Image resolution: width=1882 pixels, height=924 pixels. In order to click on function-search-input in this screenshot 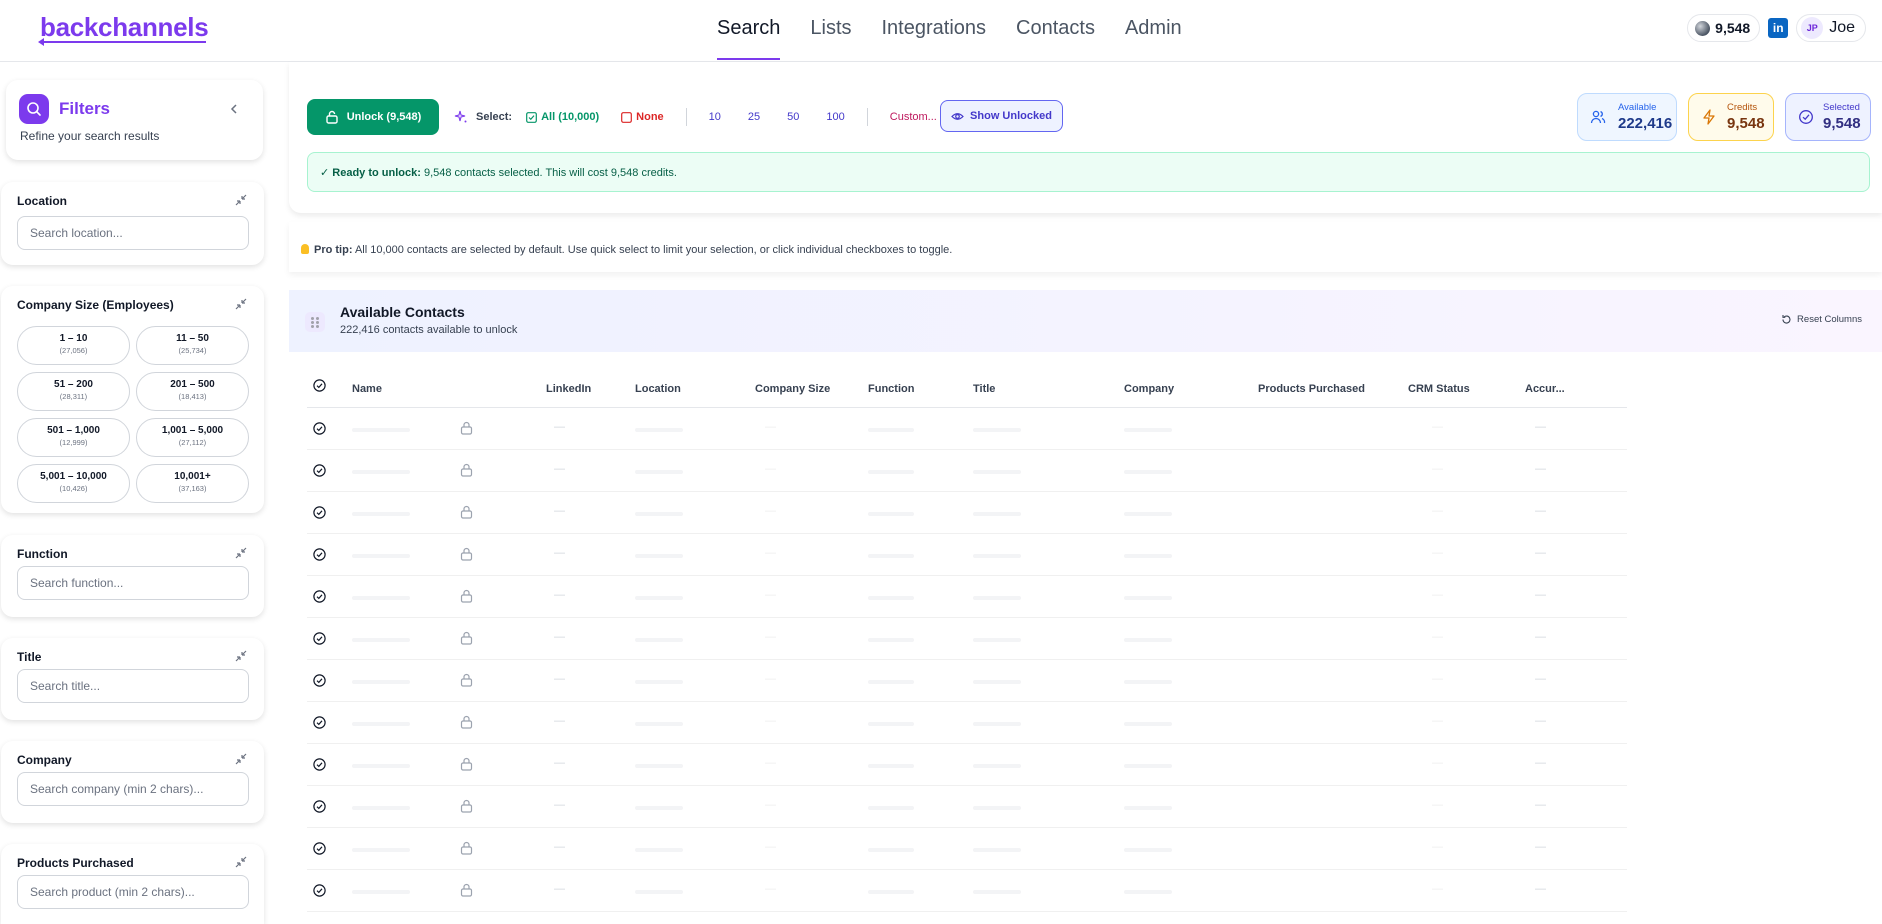, I will do `click(133, 583)`.